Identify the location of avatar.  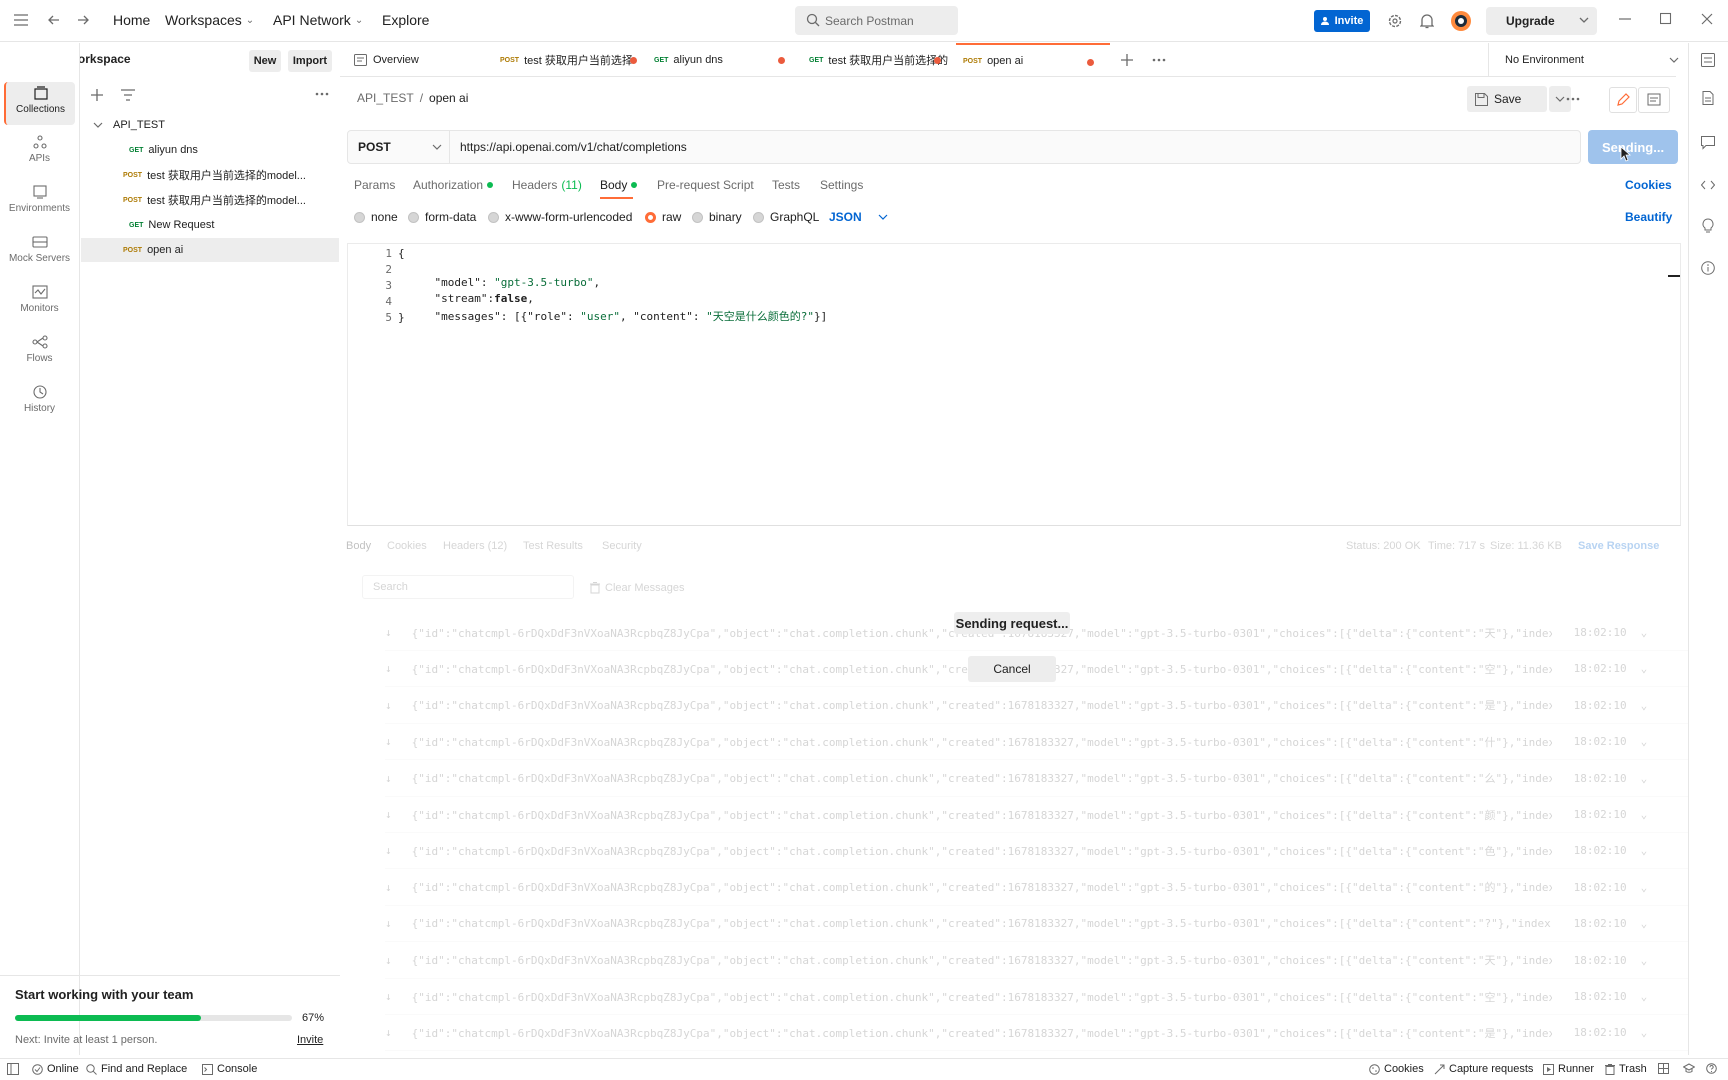
(1461, 21).